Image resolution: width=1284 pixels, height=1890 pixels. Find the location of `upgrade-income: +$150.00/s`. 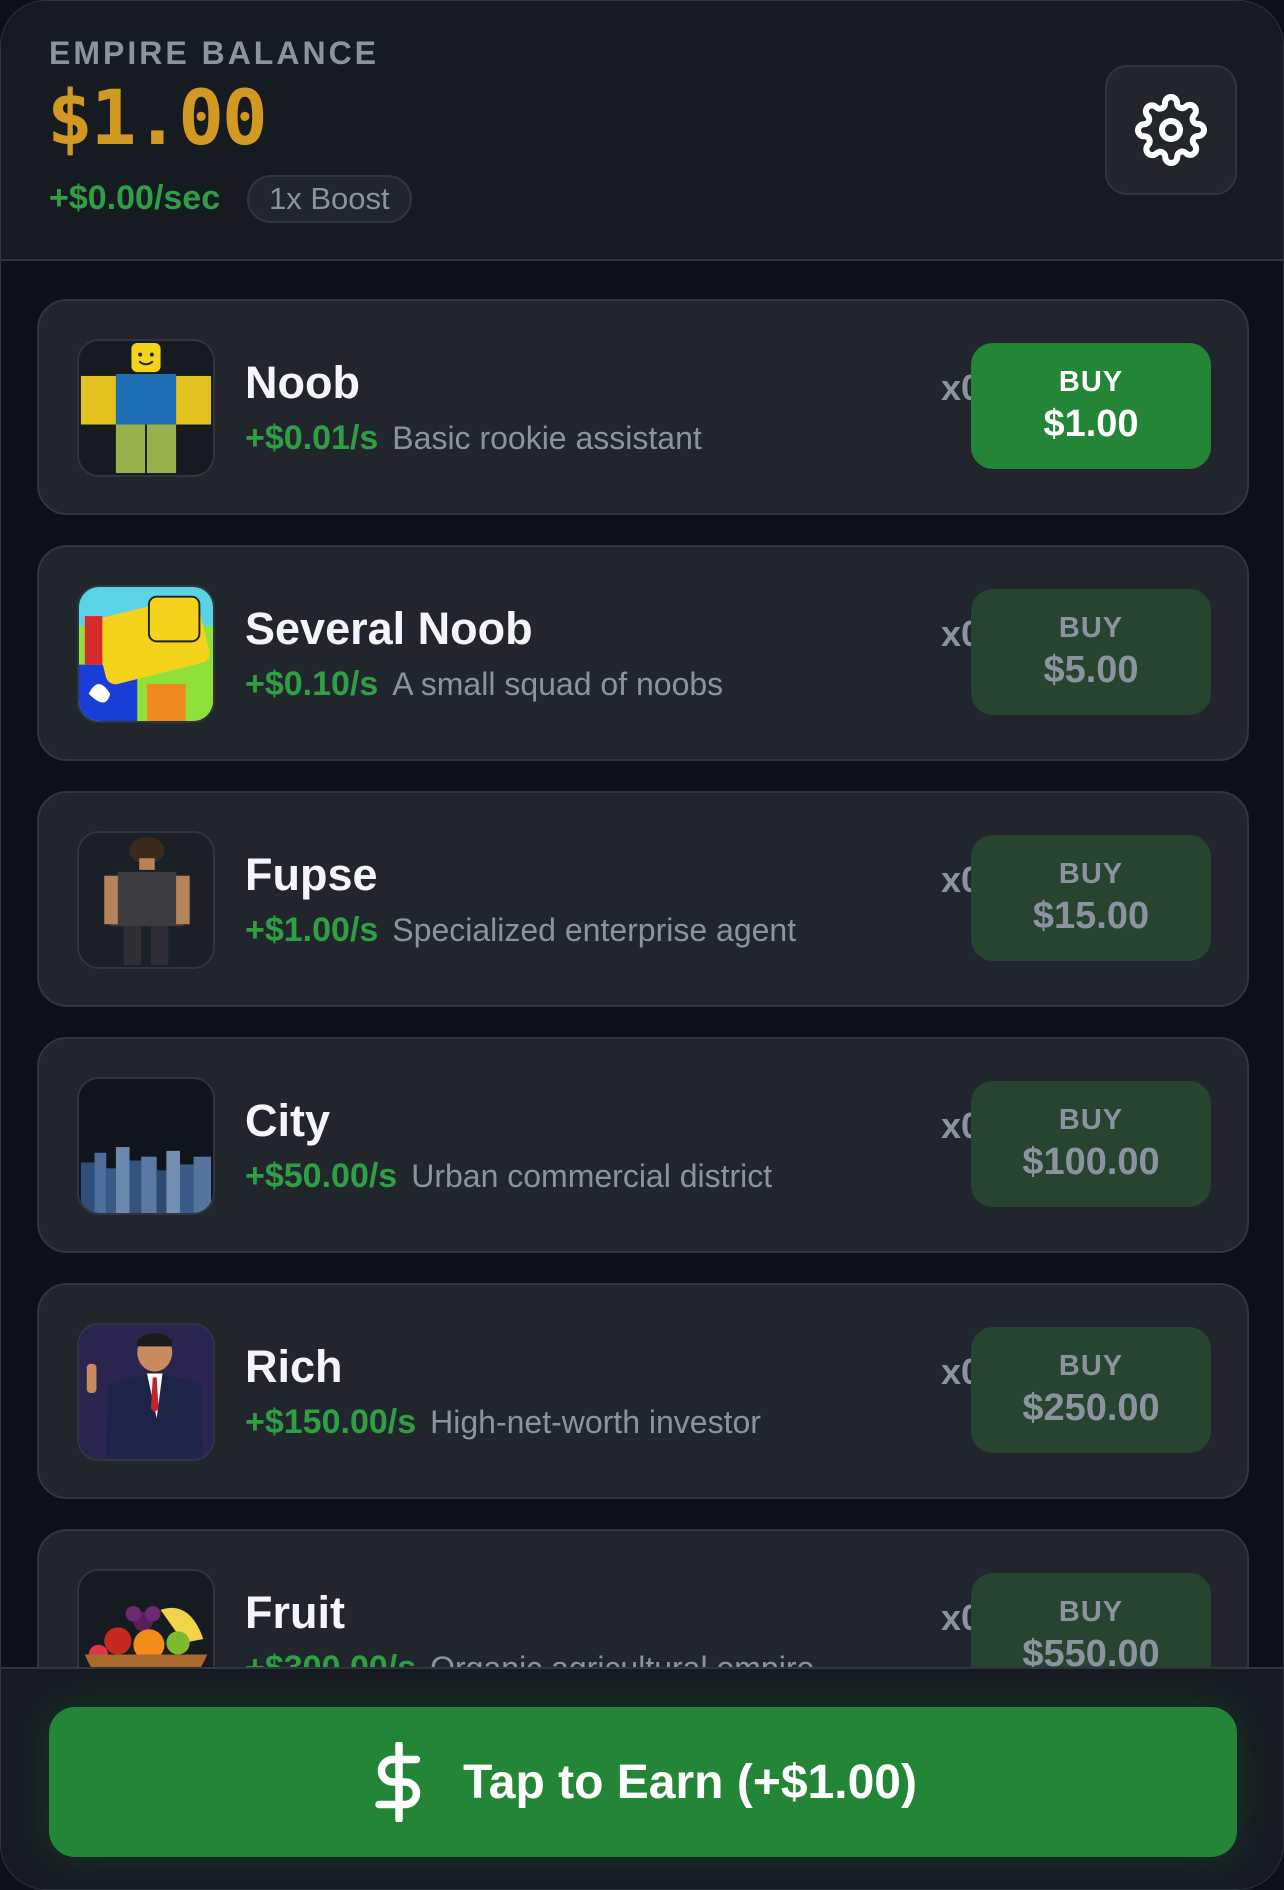

upgrade-income: +$150.00/s is located at coordinates (331, 1422).